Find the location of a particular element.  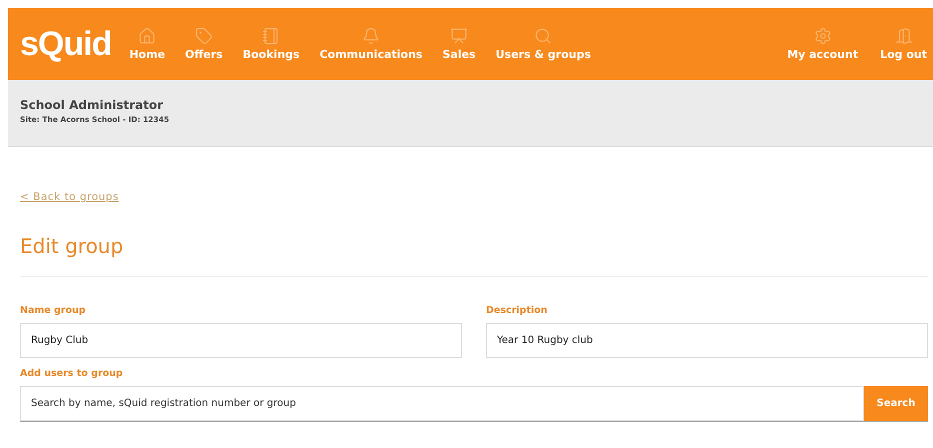

search-icon is located at coordinates (543, 36).